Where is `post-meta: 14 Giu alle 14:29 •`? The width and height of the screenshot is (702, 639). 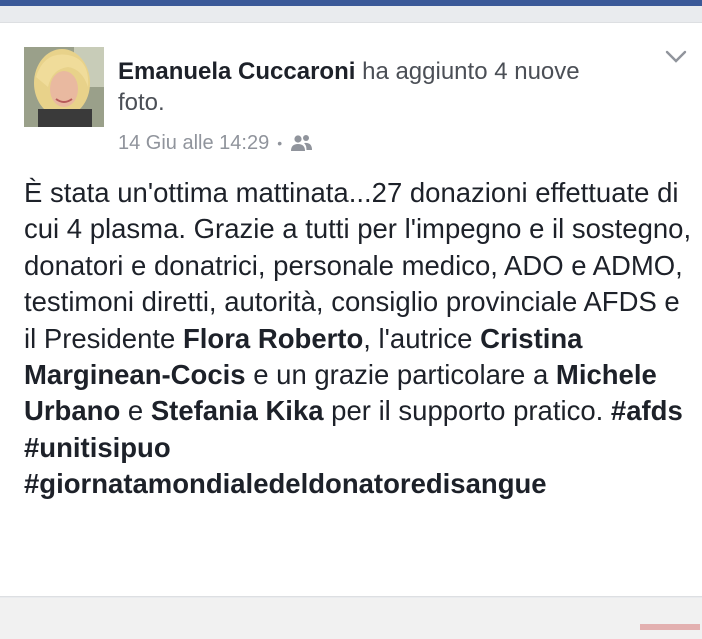
post-meta: 14 Giu alle 14:29 • is located at coordinates (216, 143).